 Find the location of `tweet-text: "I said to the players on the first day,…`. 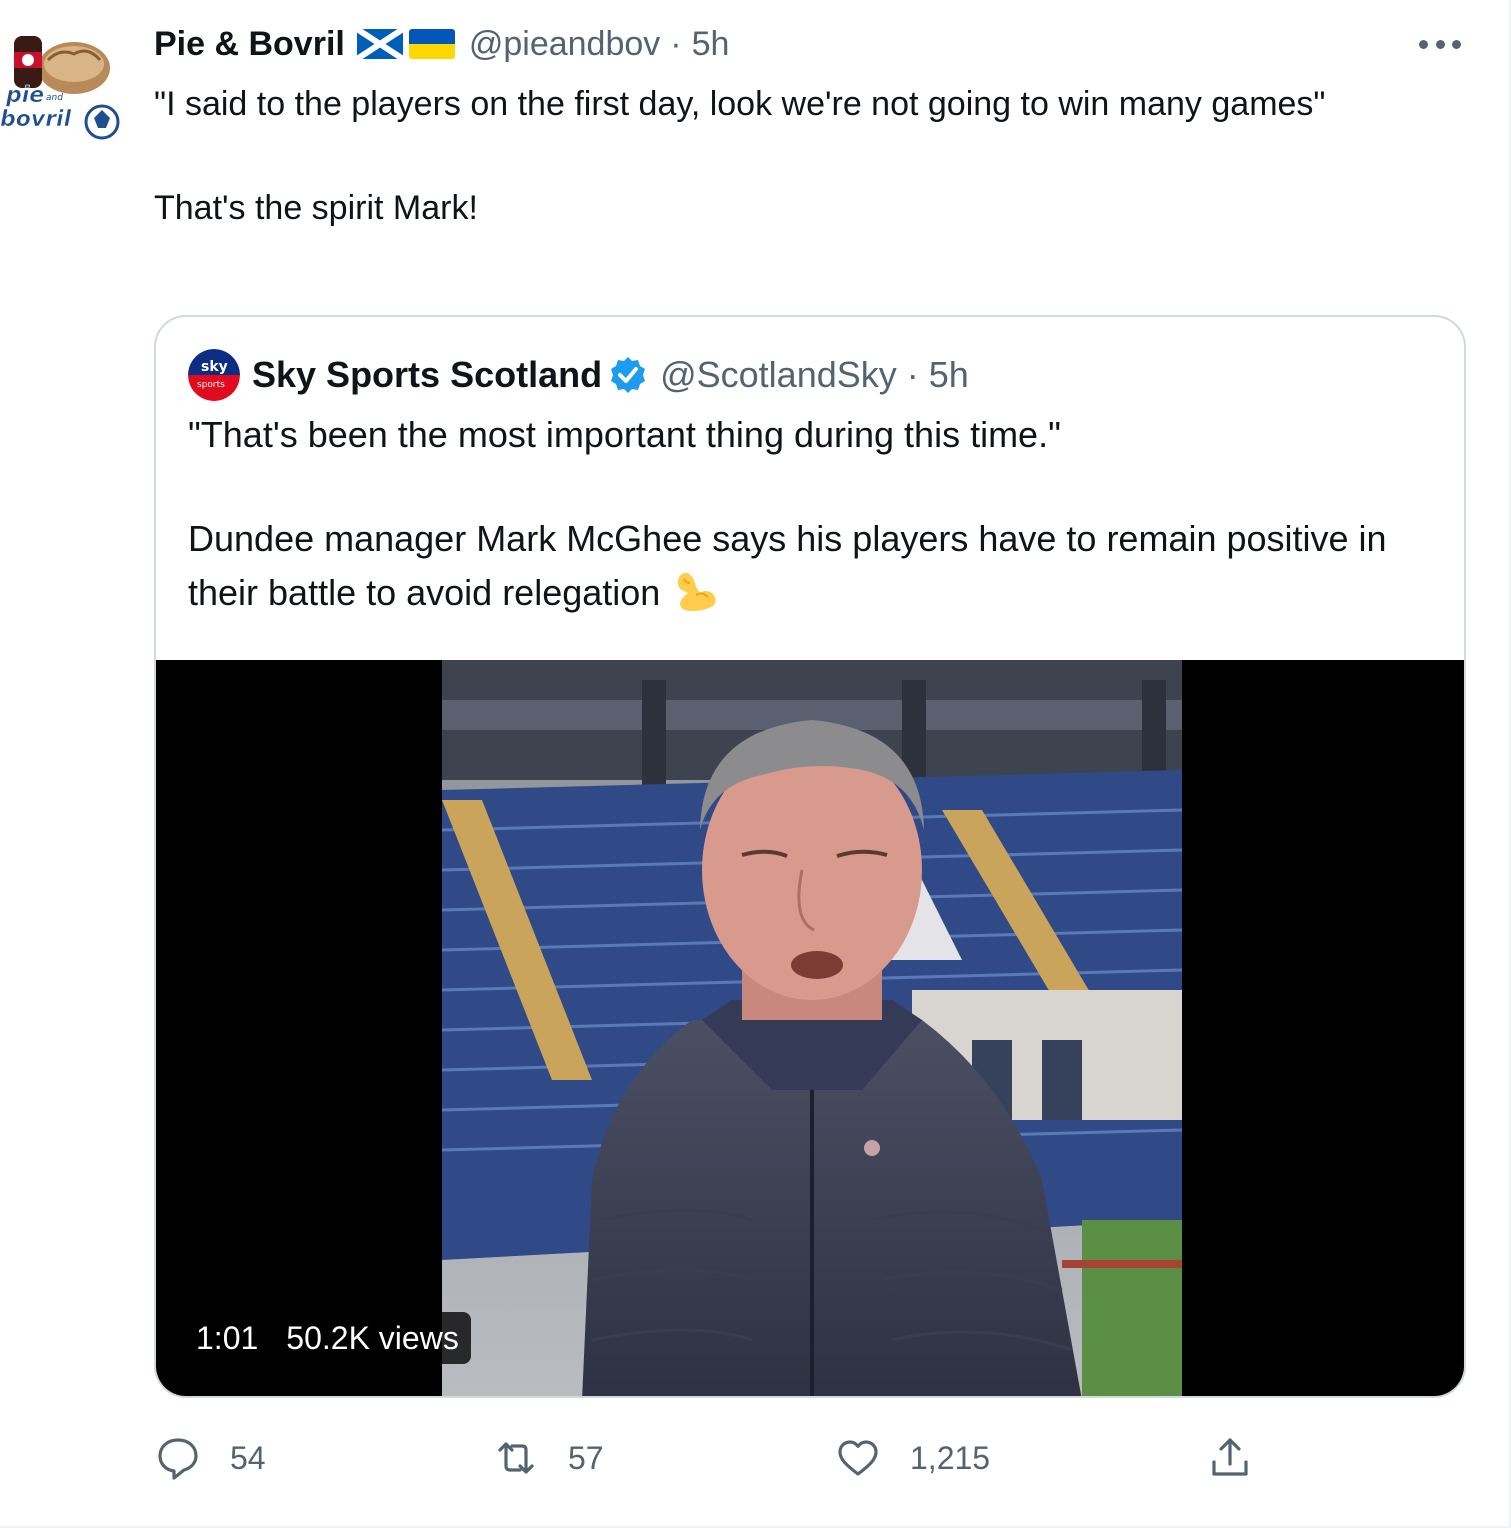

tweet-text: "I said to the players on the first day,… is located at coordinates (799, 156).